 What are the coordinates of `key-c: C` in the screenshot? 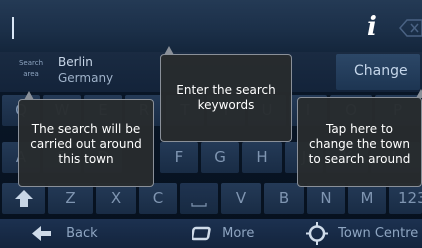 It's located at (158, 198).